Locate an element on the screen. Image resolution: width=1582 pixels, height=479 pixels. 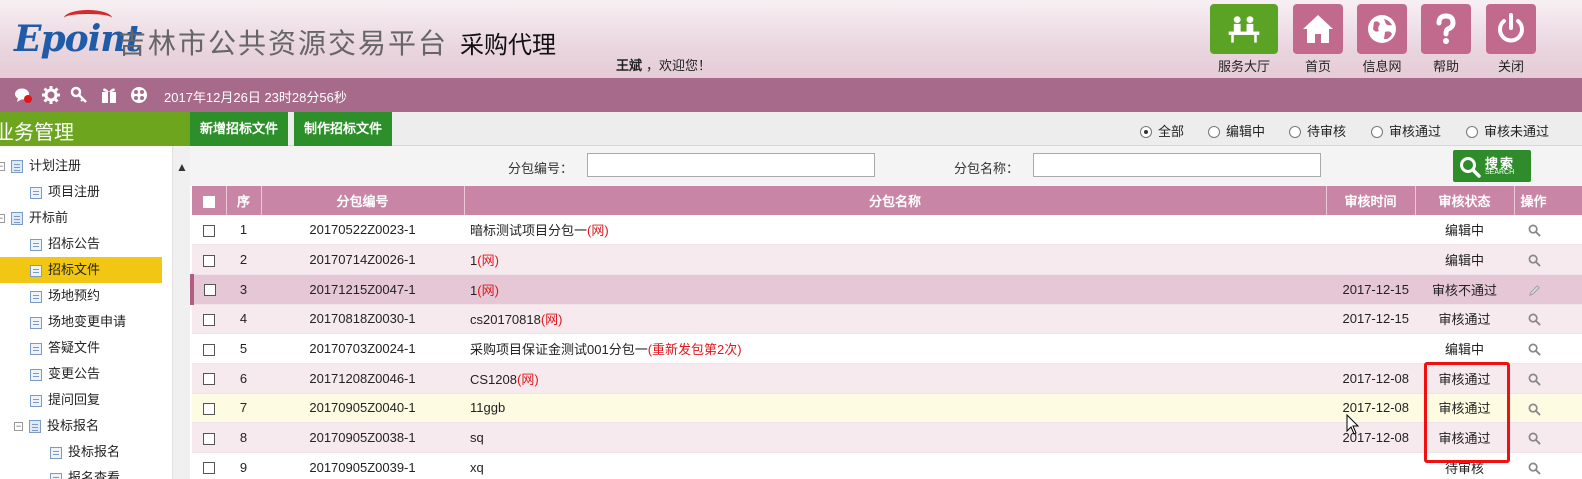
row-package-name: xq is located at coordinates (895, 465).